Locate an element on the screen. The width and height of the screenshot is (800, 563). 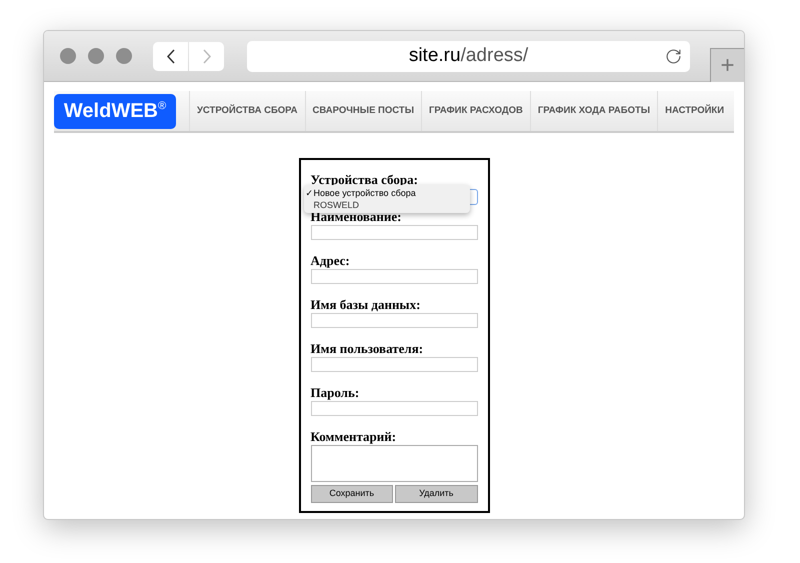
field-label: Имя пользователя: is located at coordinates (367, 348).